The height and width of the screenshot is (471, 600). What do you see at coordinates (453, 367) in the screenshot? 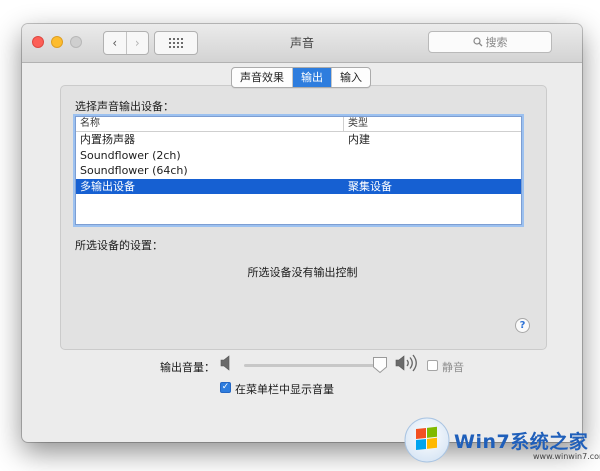
I see `mute-label: 静音` at bounding box center [453, 367].